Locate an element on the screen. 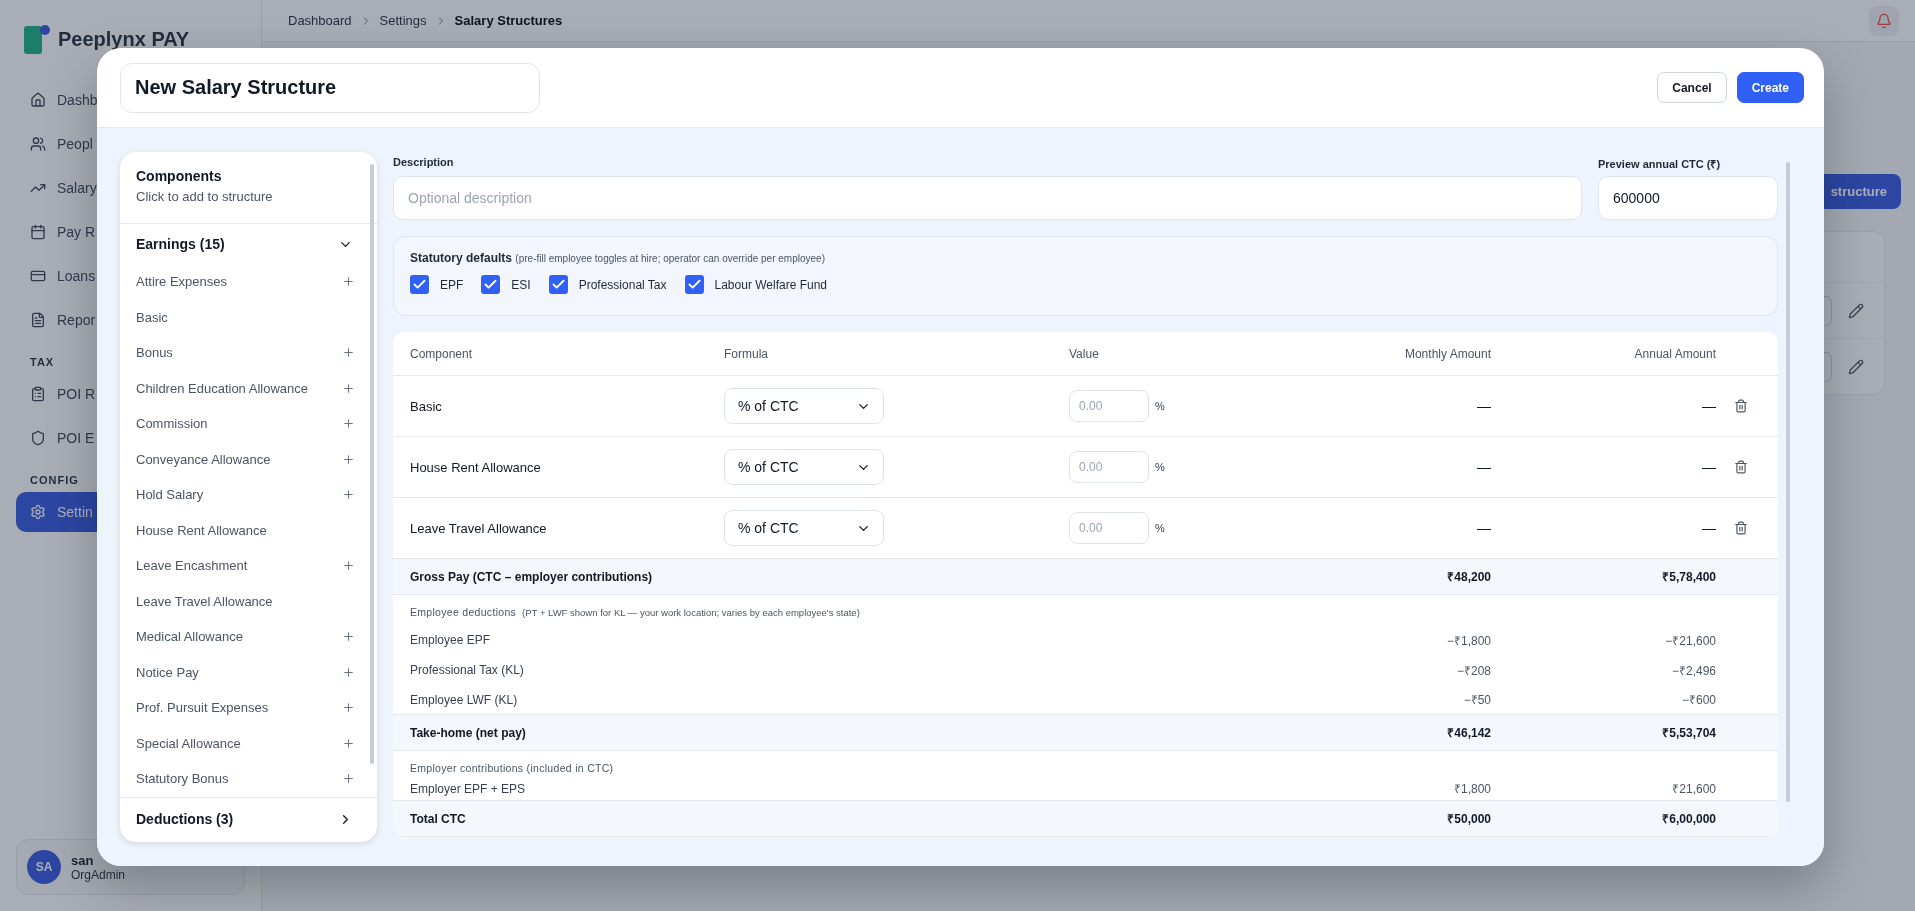 The image size is (1915, 911). section-label: Employer contributions (included in CTC) is located at coordinates (512, 768).